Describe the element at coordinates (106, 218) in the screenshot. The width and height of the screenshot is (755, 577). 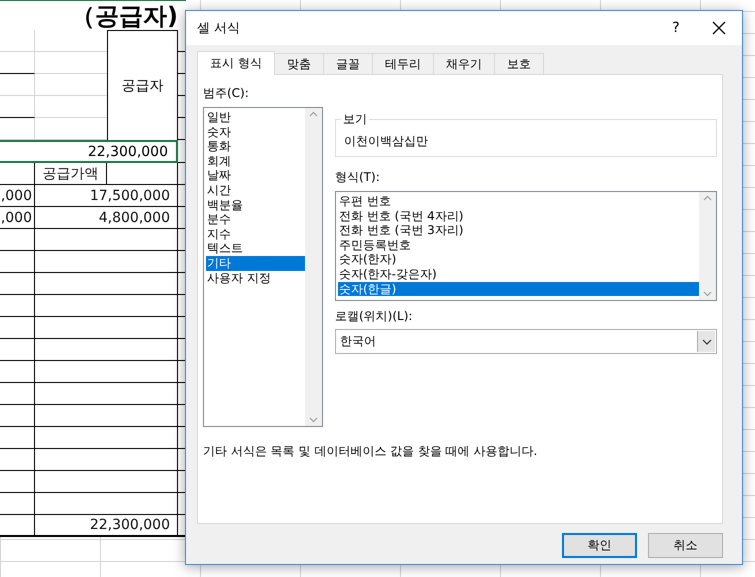
I see `table-cell: 4,800,000` at that location.